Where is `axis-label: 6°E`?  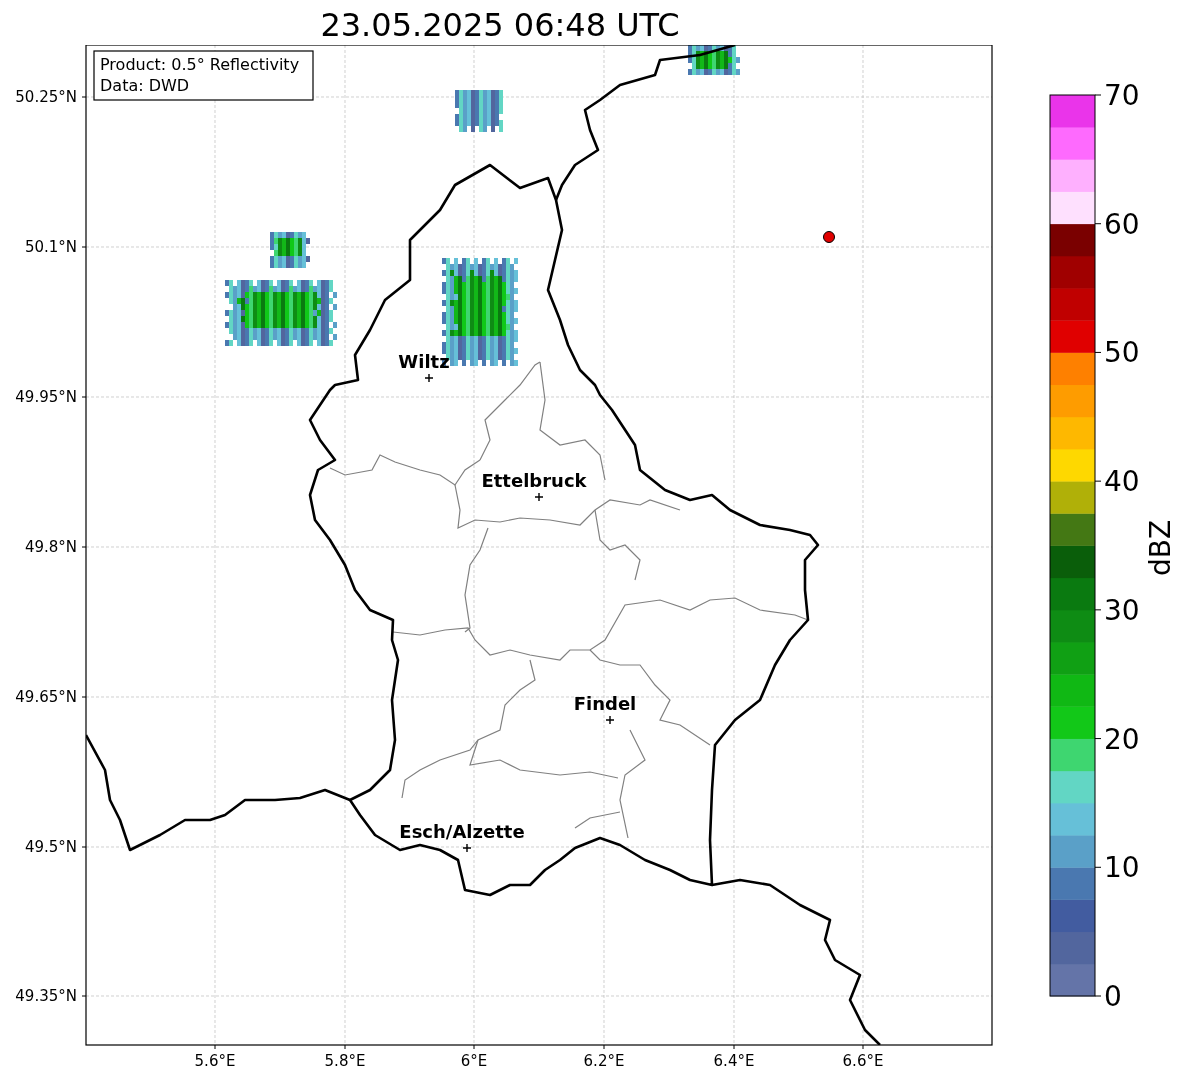 axis-label: 6°E is located at coordinates (474, 1061).